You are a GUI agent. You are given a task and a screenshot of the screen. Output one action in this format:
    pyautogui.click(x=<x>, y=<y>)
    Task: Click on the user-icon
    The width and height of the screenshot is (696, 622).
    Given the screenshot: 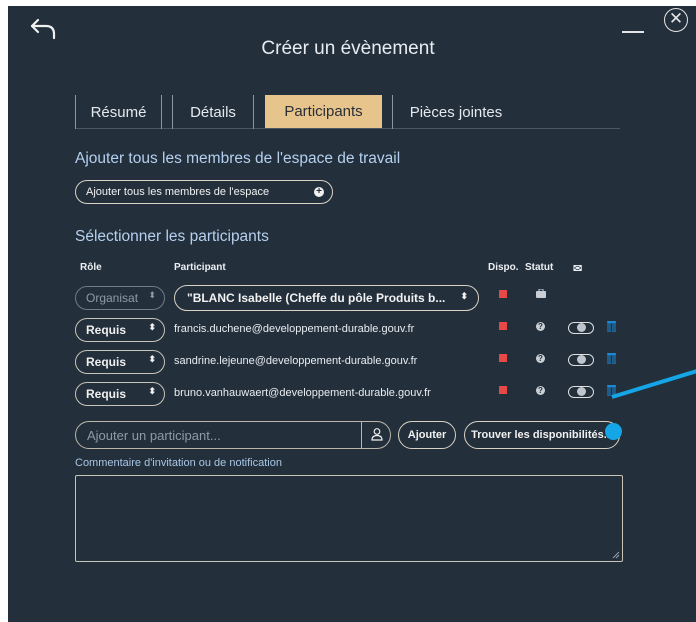 What is the action you would take?
    pyautogui.click(x=377, y=434)
    